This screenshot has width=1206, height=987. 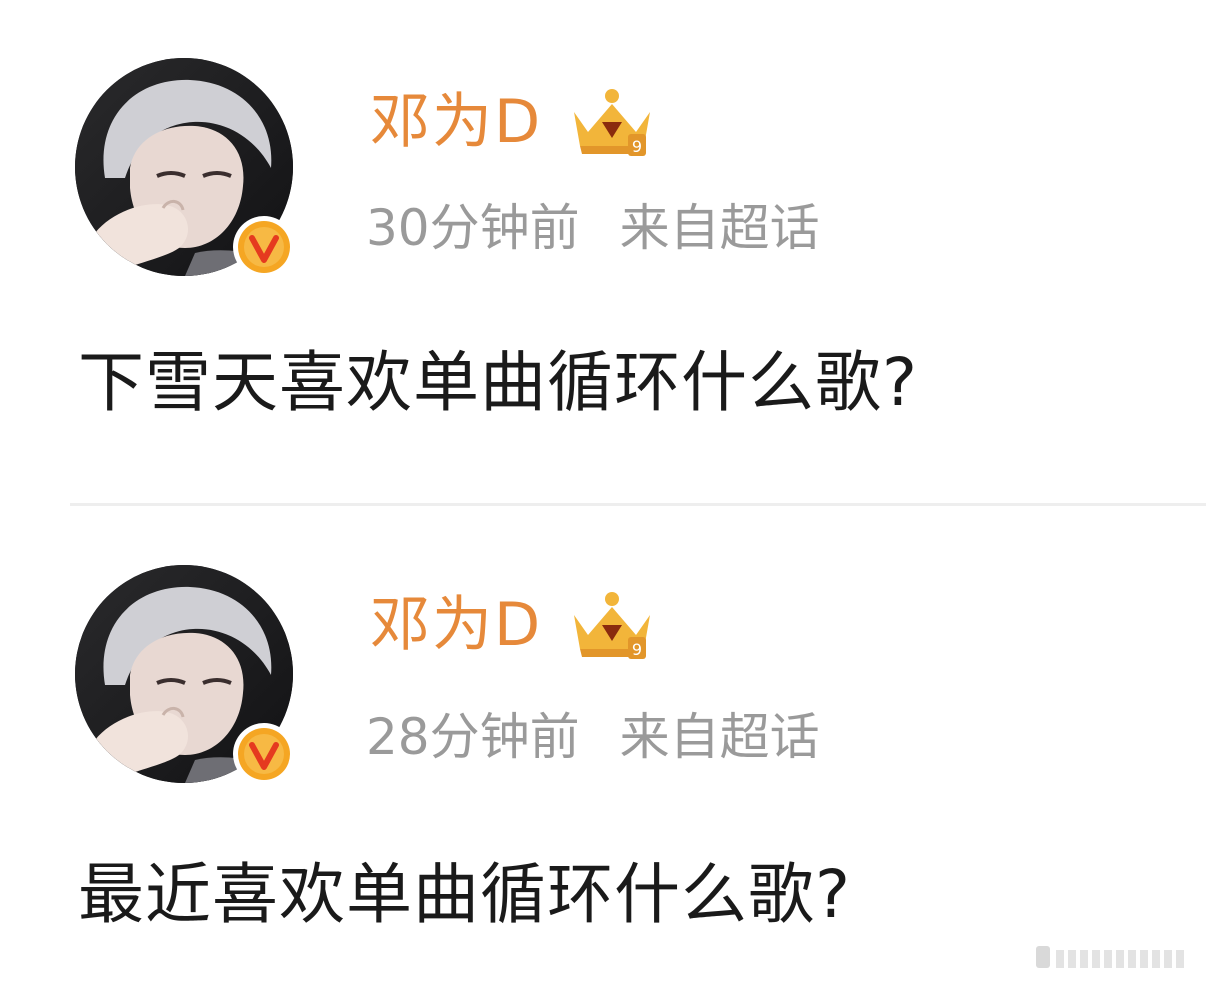 I want to click on post-body-text: 最近喜欢单曲循环什么歌?, so click(x=465, y=894).